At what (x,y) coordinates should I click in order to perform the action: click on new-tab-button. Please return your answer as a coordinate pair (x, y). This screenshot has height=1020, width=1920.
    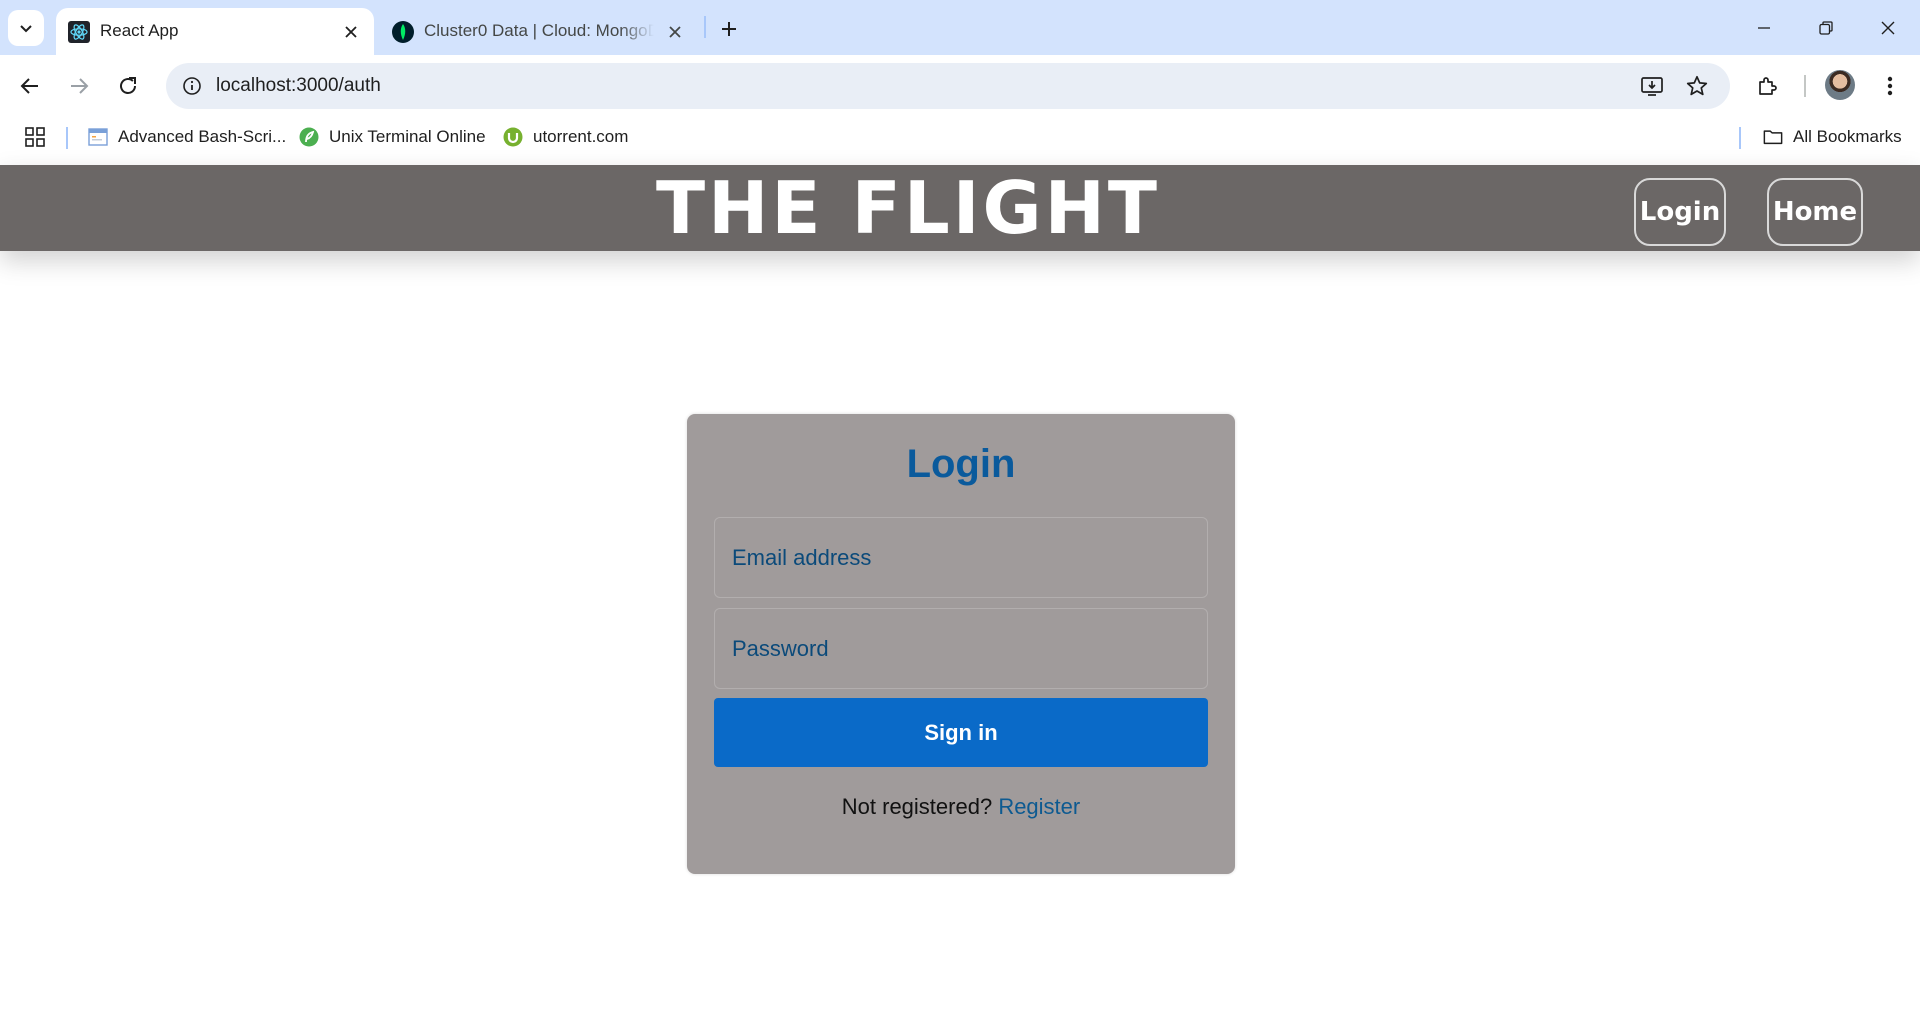
    Looking at the image, I should click on (729, 29).